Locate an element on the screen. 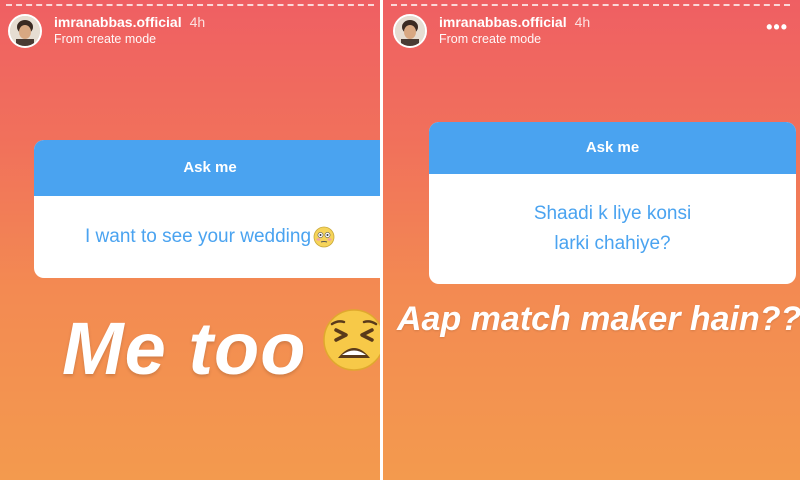 The height and width of the screenshot is (480, 800). overlay-text: Aap match maker hain??? is located at coordinates (598, 319).